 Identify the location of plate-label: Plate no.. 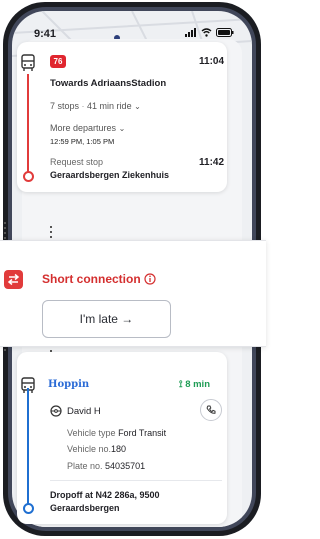
(85, 466).